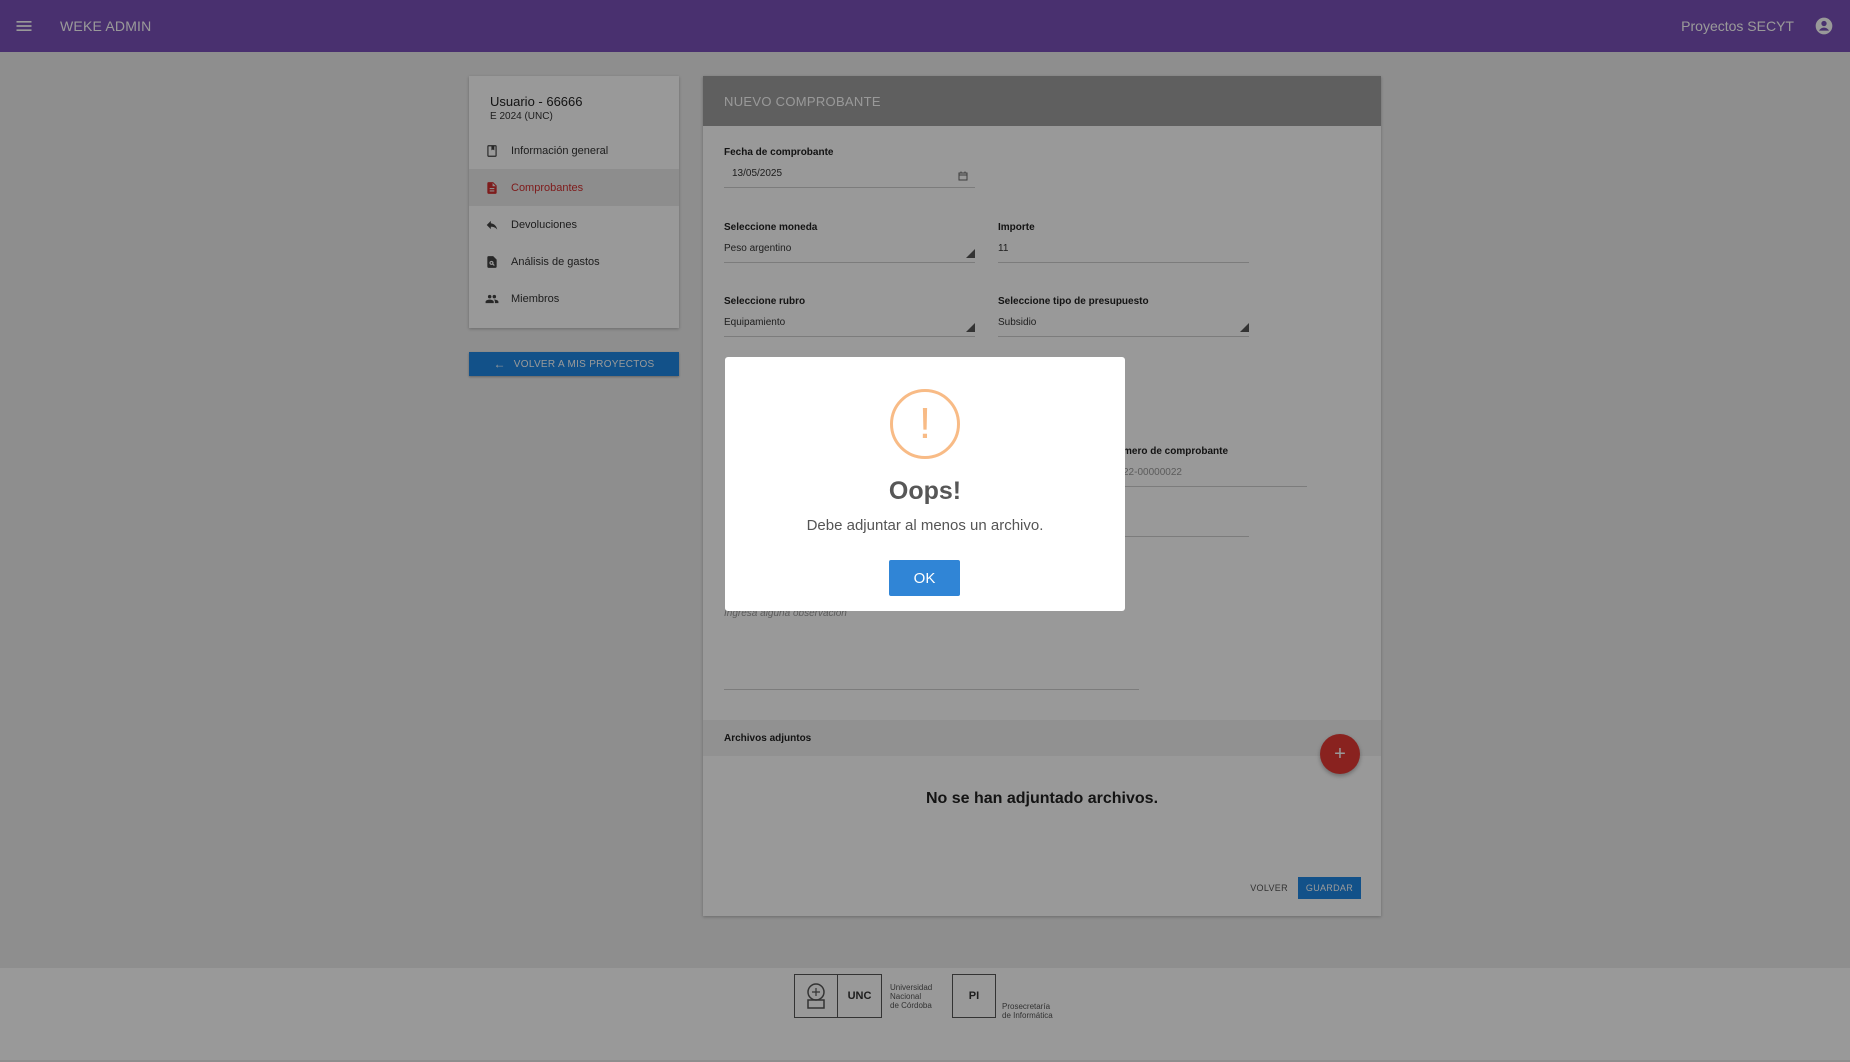  What do you see at coordinates (925, 491) in the screenshot?
I see `alert-title: Oops!` at bounding box center [925, 491].